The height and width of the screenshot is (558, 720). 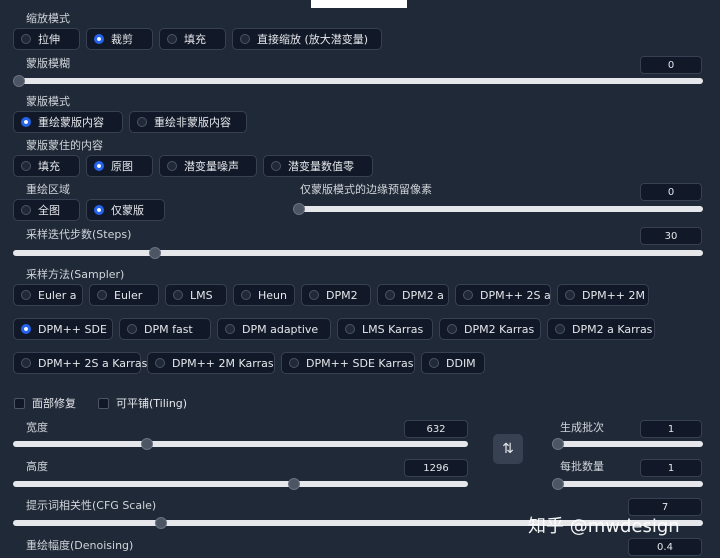 I want to click on sampler-option: DPM++ 2S a, so click(x=503, y=295).